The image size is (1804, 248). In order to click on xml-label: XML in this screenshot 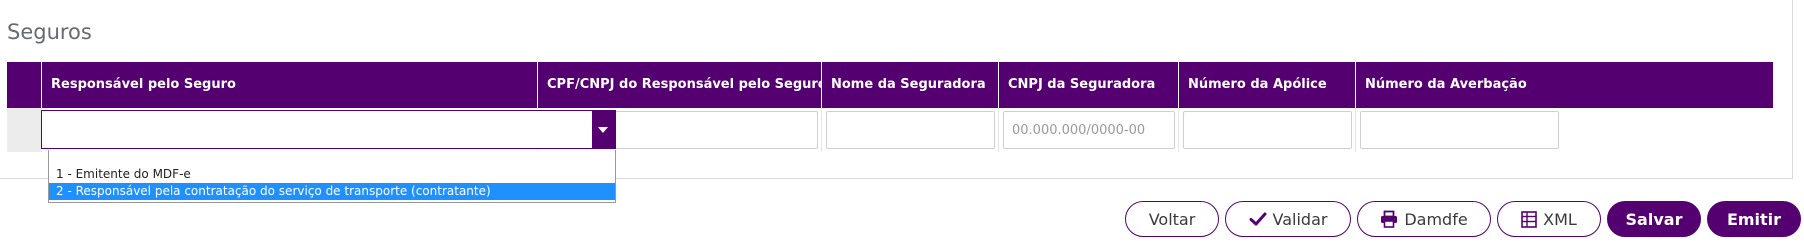, I will do `click(1560, 219)`.